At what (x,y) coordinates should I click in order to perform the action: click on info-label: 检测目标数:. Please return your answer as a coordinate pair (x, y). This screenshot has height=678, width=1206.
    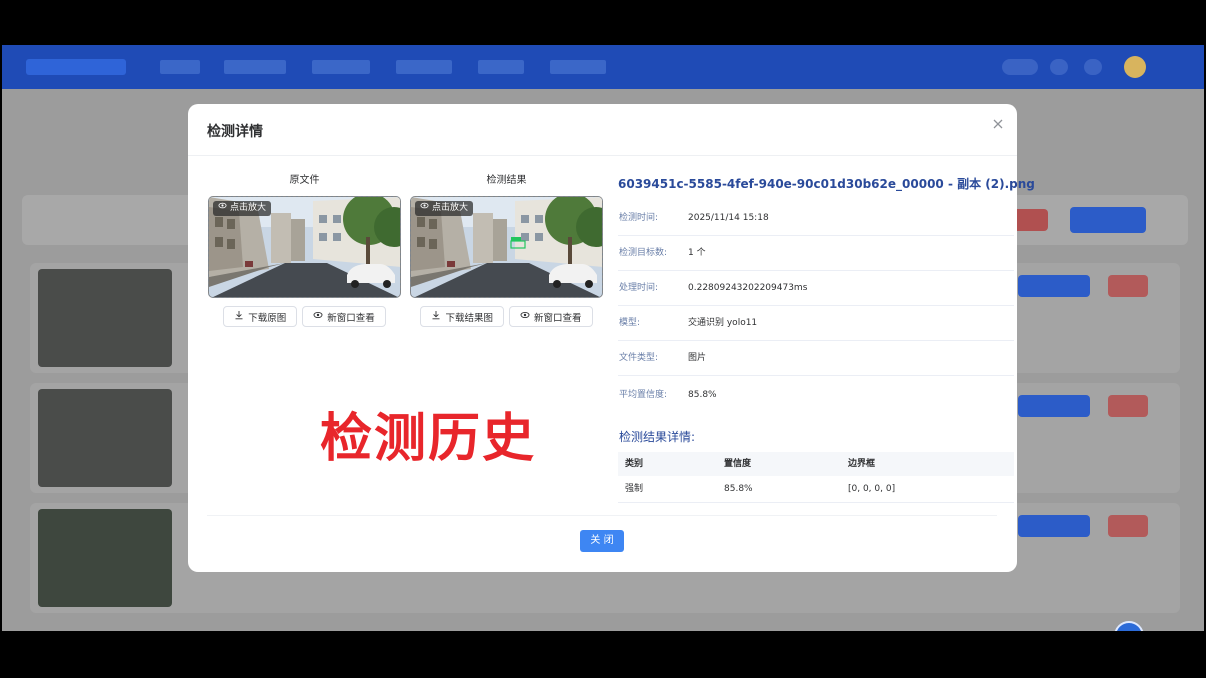
    Looking at the image, I should click on (643, 253).